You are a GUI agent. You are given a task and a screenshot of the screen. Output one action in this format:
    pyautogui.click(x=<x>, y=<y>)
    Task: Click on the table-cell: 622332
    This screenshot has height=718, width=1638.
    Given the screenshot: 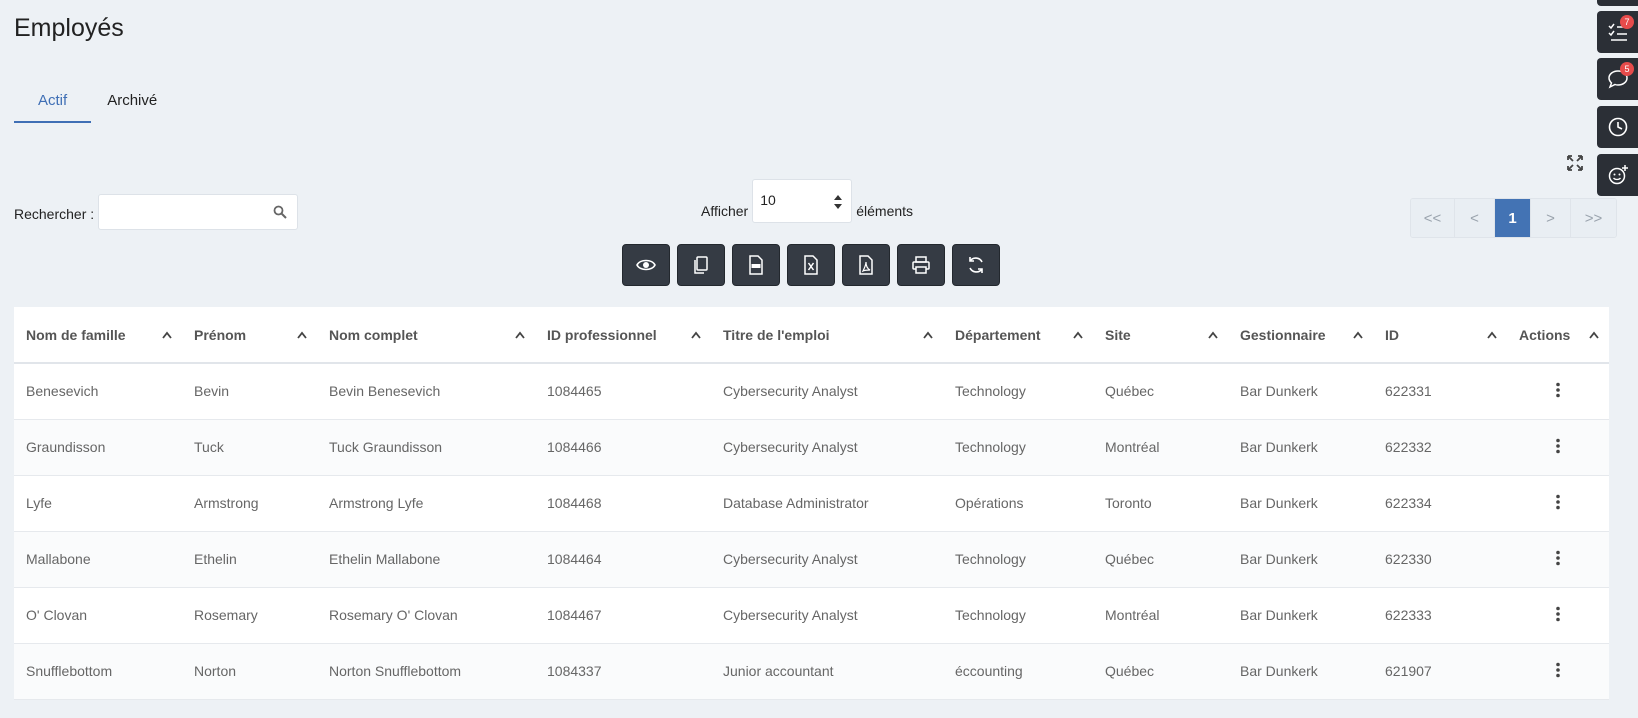 What is the action you would take?
    pyautogui.click(x=1440, y=447)
    